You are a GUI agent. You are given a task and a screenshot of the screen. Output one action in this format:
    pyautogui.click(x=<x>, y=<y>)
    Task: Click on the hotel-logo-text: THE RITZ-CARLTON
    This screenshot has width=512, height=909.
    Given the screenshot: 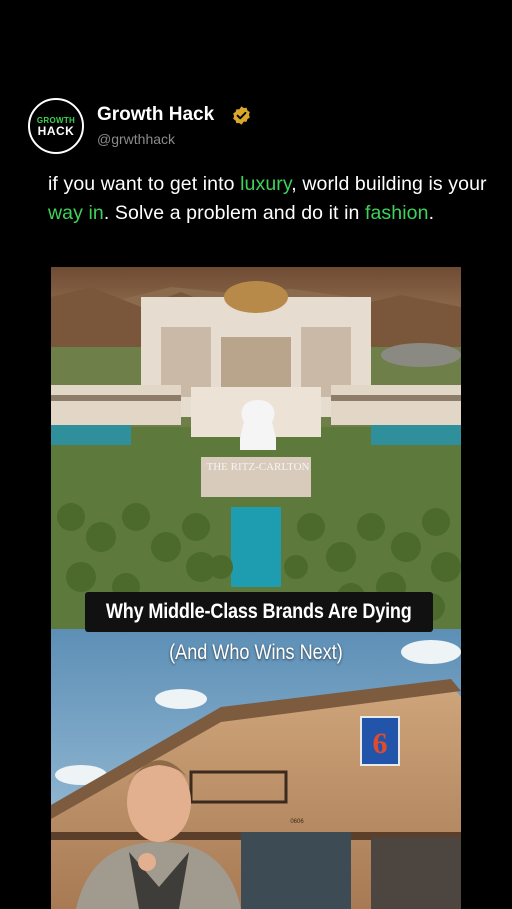 What is the action you would take?
    pyautogui.click(x=258, y=467)
    